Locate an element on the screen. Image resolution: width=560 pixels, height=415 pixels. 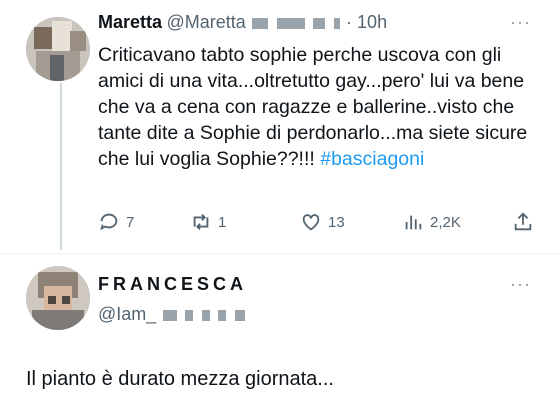
author-name: Maretta is located at coordinates (130, 22).